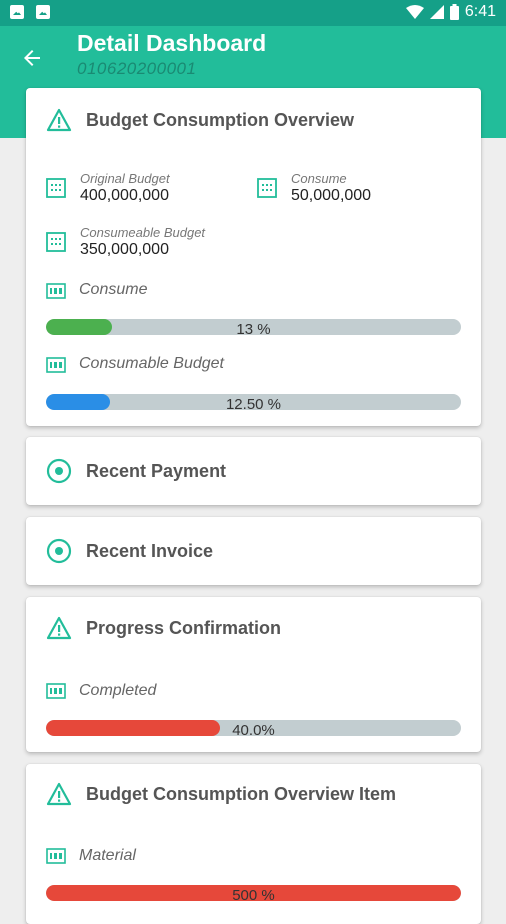 Image resolution: width=506 pixels, height=924 pixels. What do you see at coordinates (253, 471) in the screenshot?
I see `recent-payment-card: Recent Payment` at bounding box center [253, 471].